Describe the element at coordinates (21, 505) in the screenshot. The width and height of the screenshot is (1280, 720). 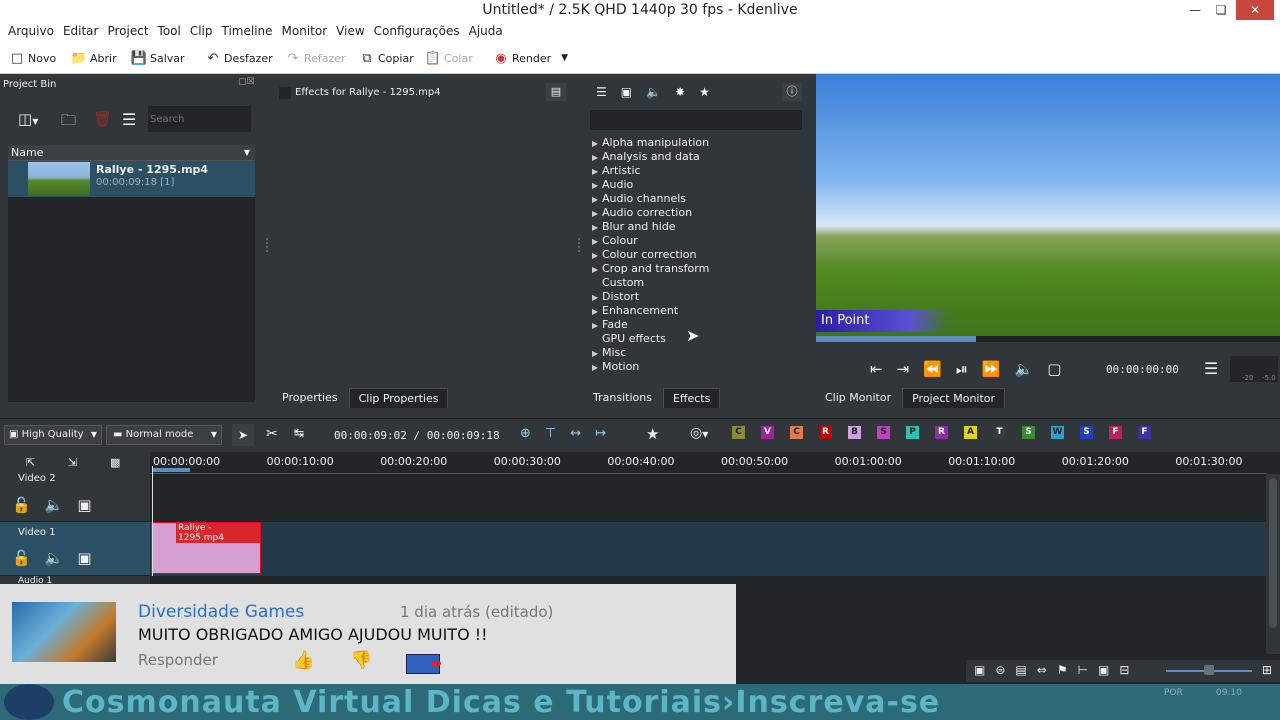
I see `lock-icon: 🔓` at that location.